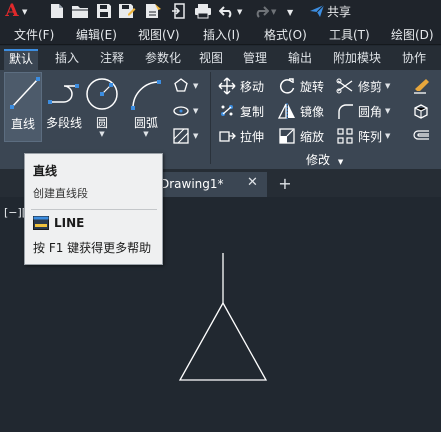  What do you see at coordinates (241, 86) in the screenshot?
I see `move-button: 移动` at bounding box center [241, 86].